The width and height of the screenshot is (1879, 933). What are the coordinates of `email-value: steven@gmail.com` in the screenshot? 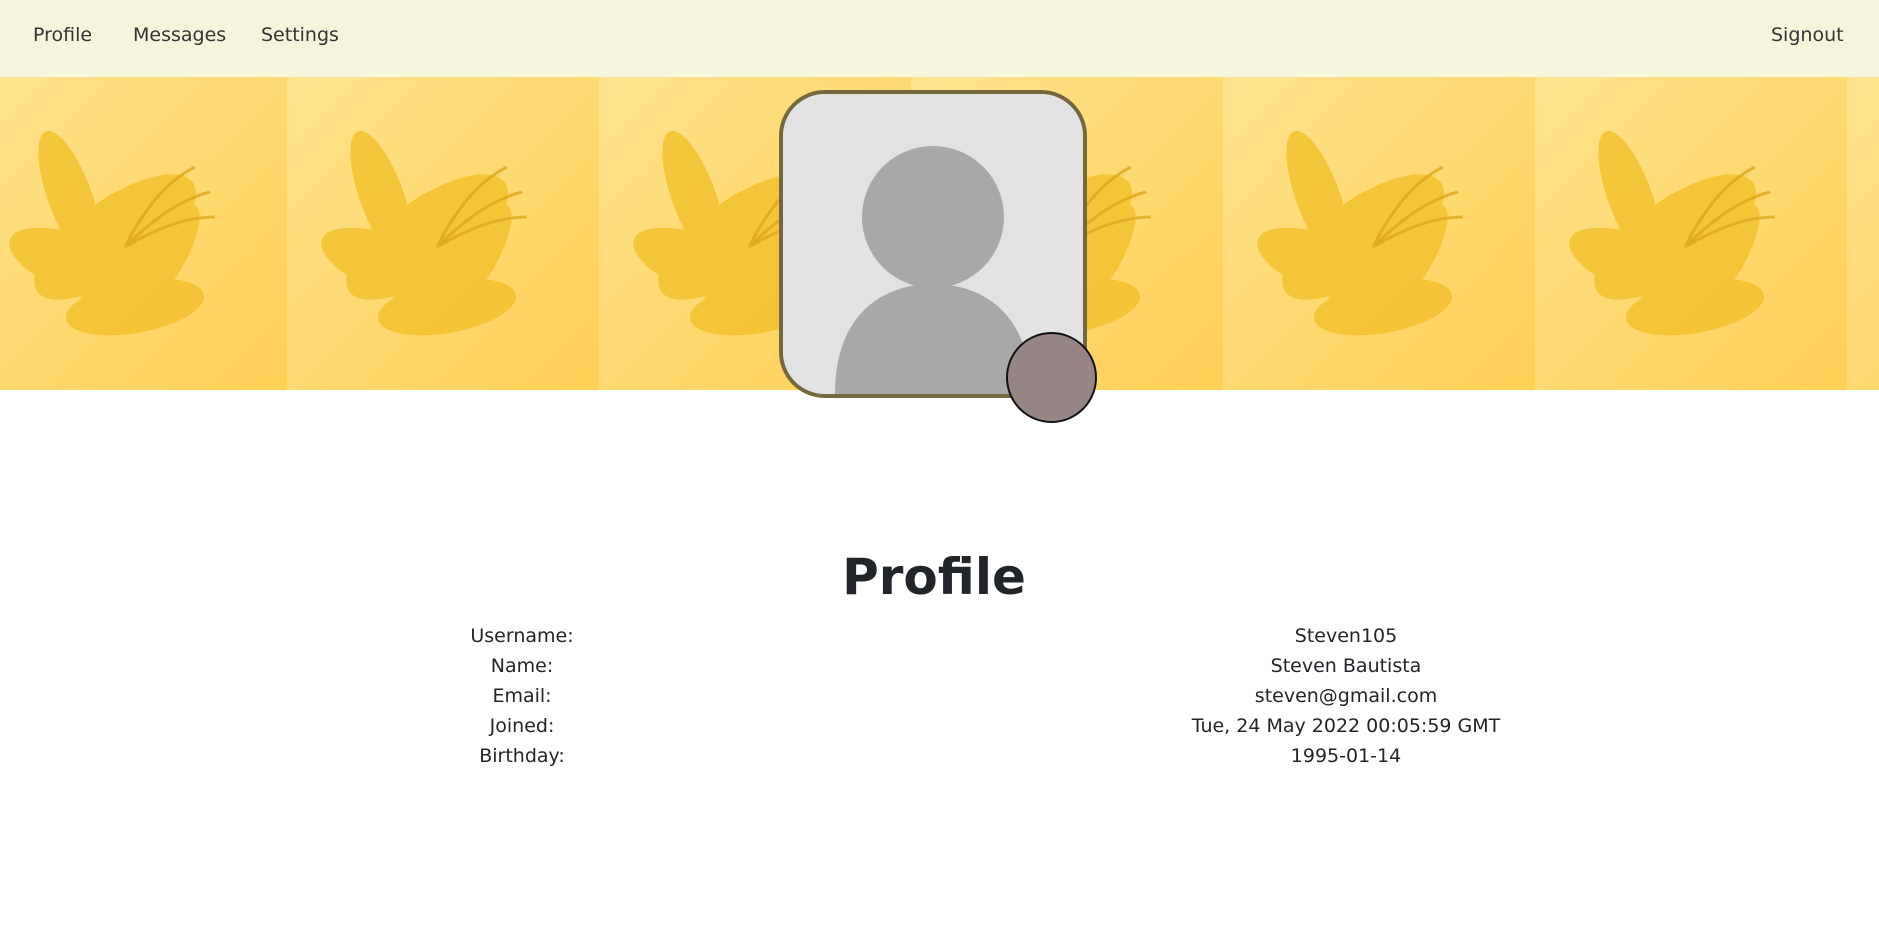 It's located at (1346, 696).